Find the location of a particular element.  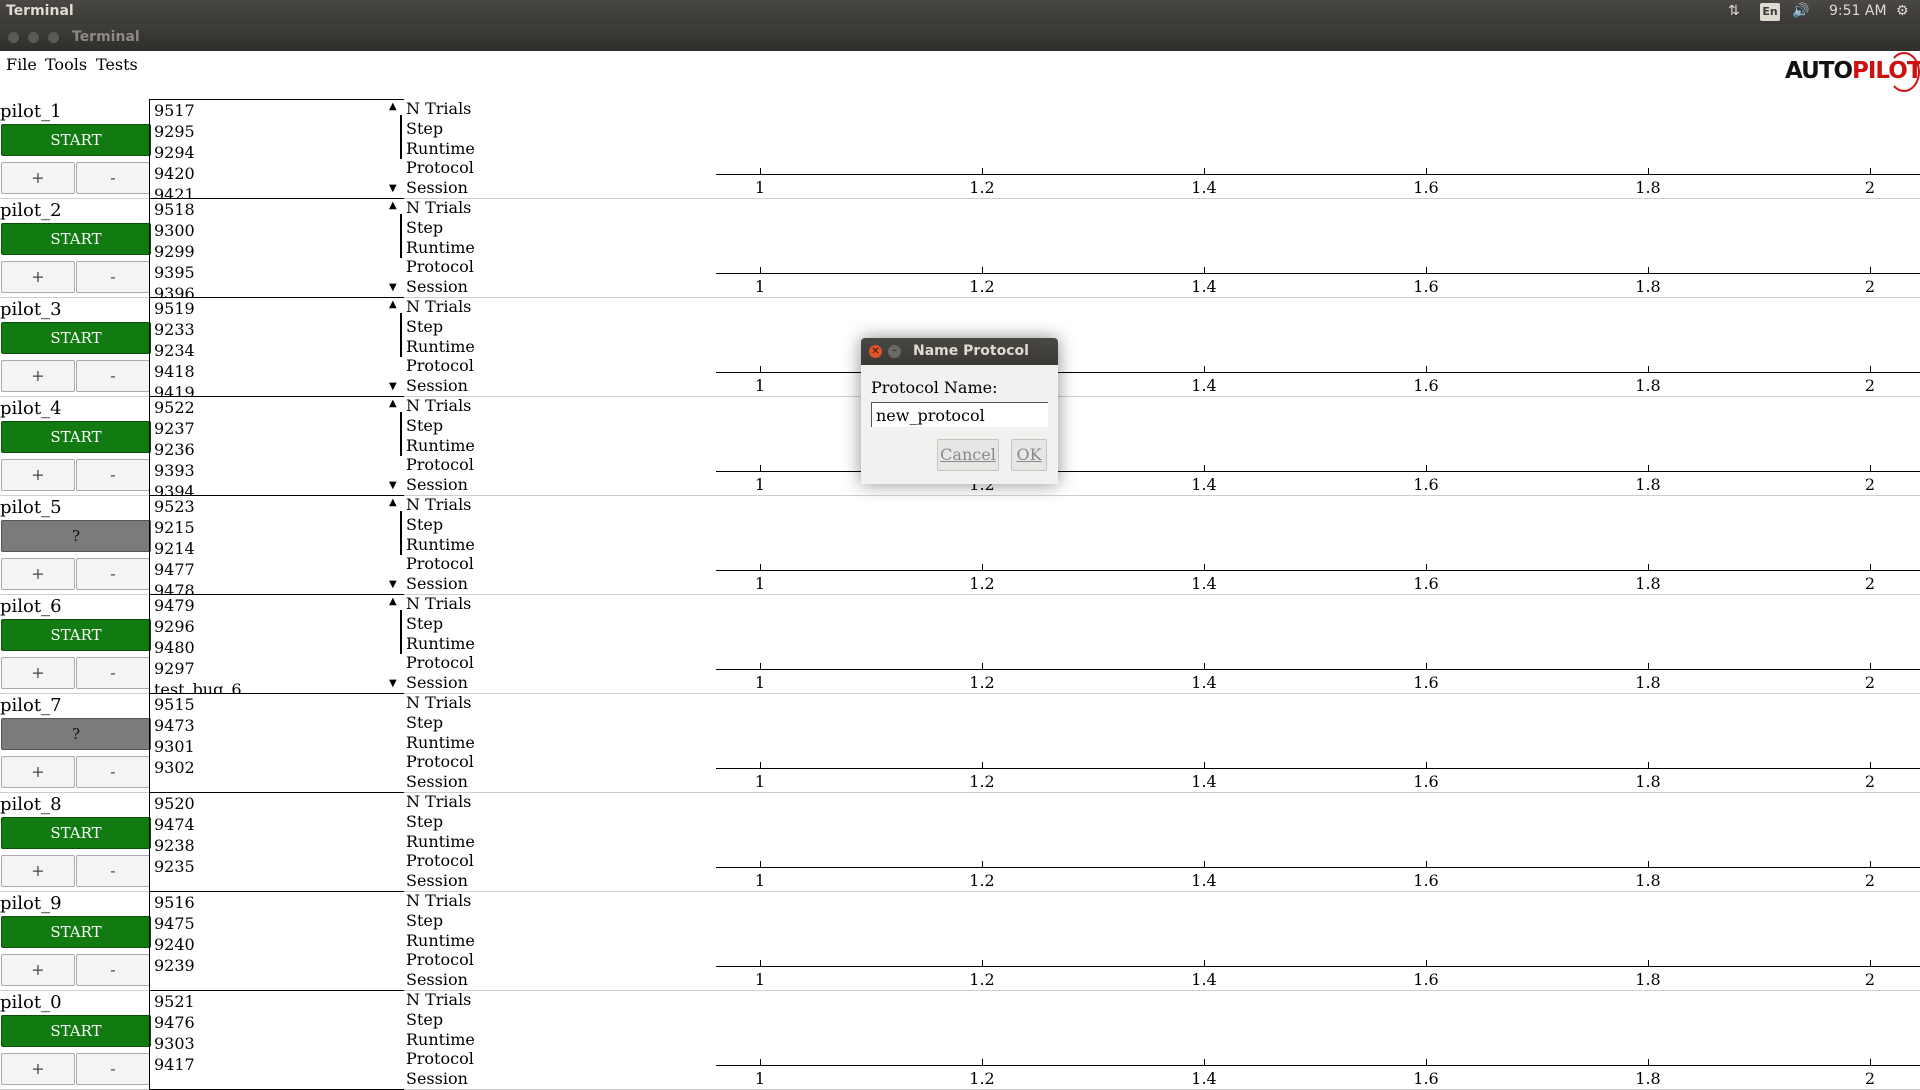

list-item: 9517 is located at coordinates (277, 110).